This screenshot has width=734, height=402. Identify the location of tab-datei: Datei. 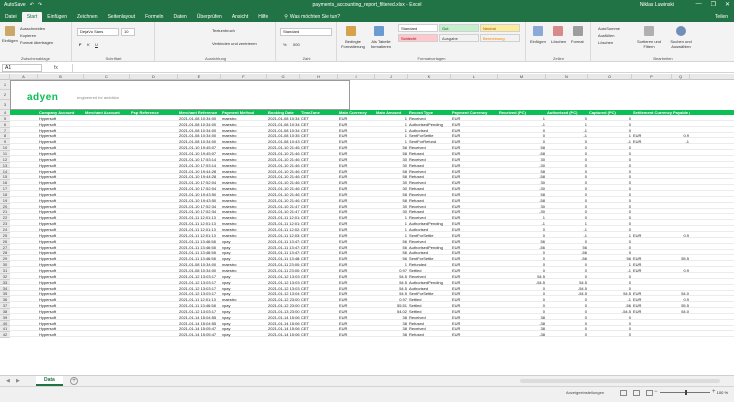
(11, 17).